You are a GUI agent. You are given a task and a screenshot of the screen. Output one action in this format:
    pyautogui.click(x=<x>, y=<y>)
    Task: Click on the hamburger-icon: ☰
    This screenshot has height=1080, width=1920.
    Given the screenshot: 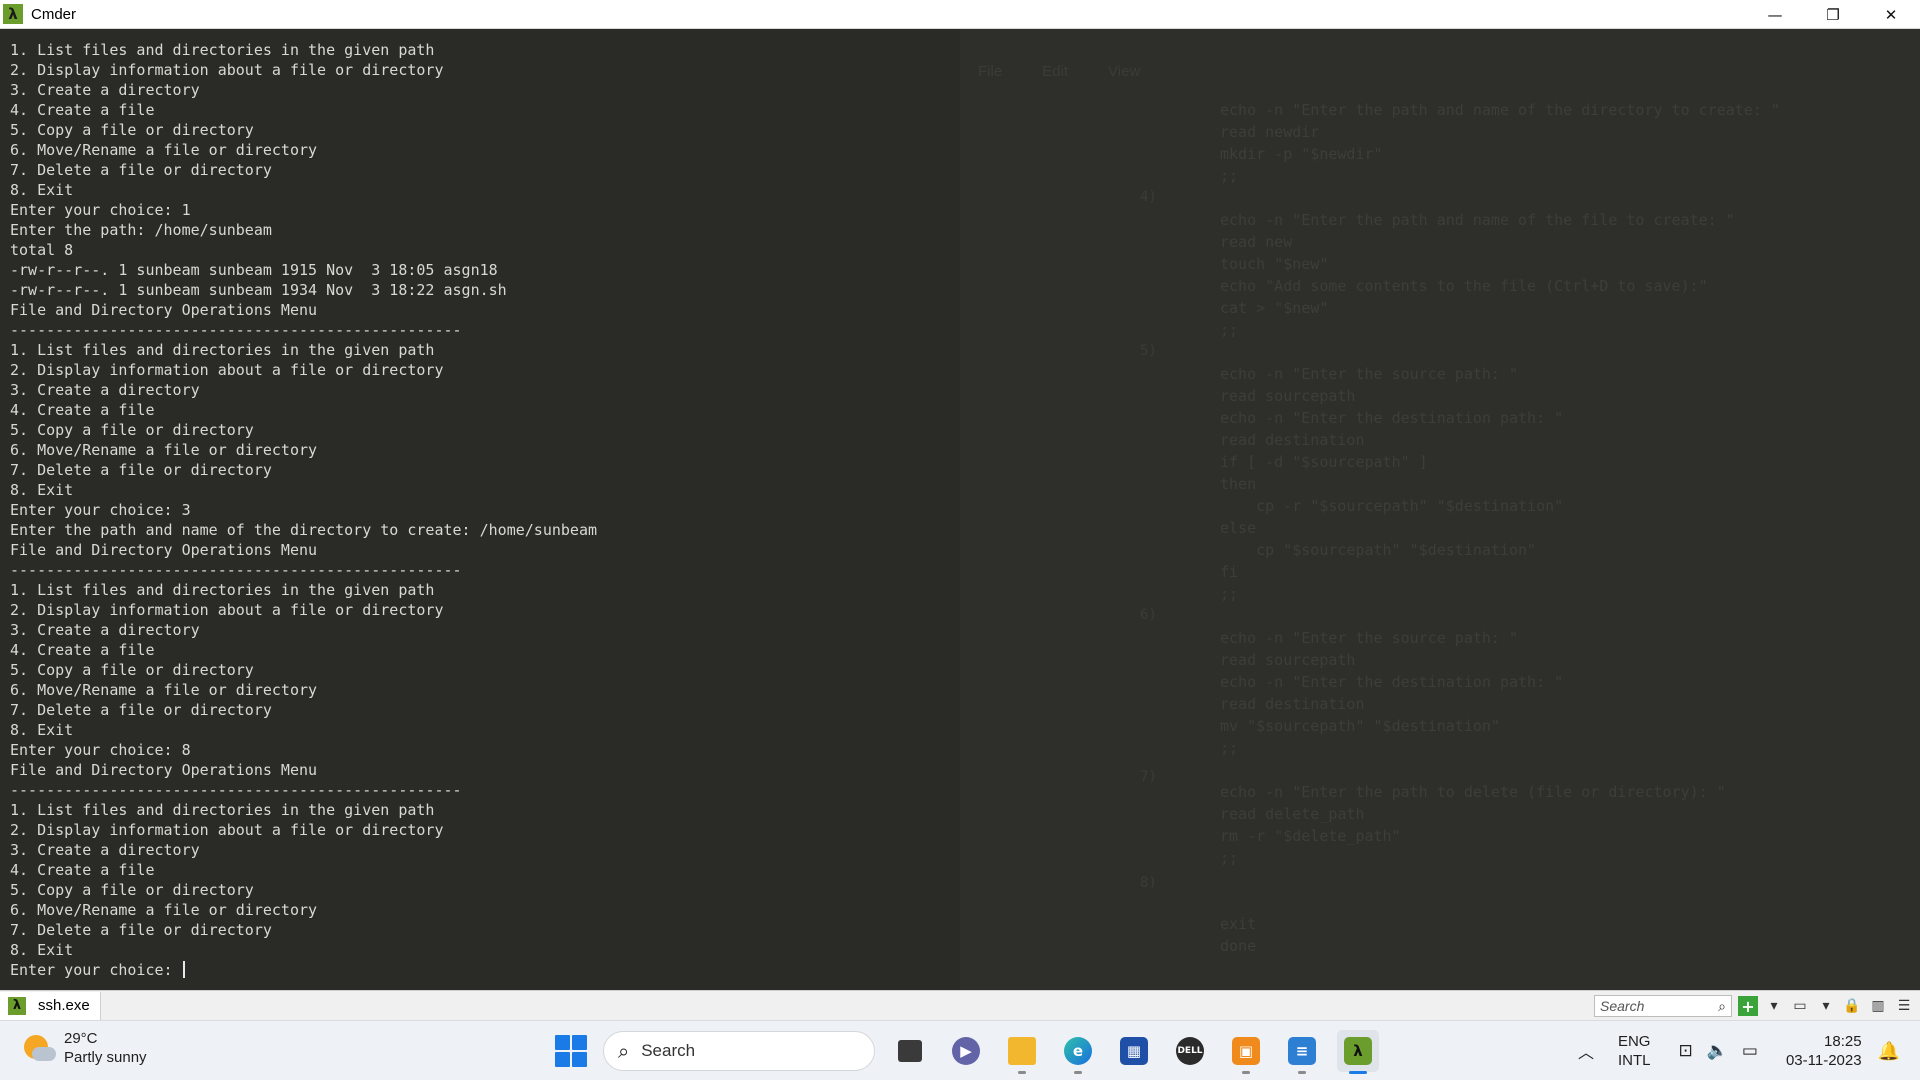 What is the action you would take?
    pyautogui.click(x=1904, y=1006)
    